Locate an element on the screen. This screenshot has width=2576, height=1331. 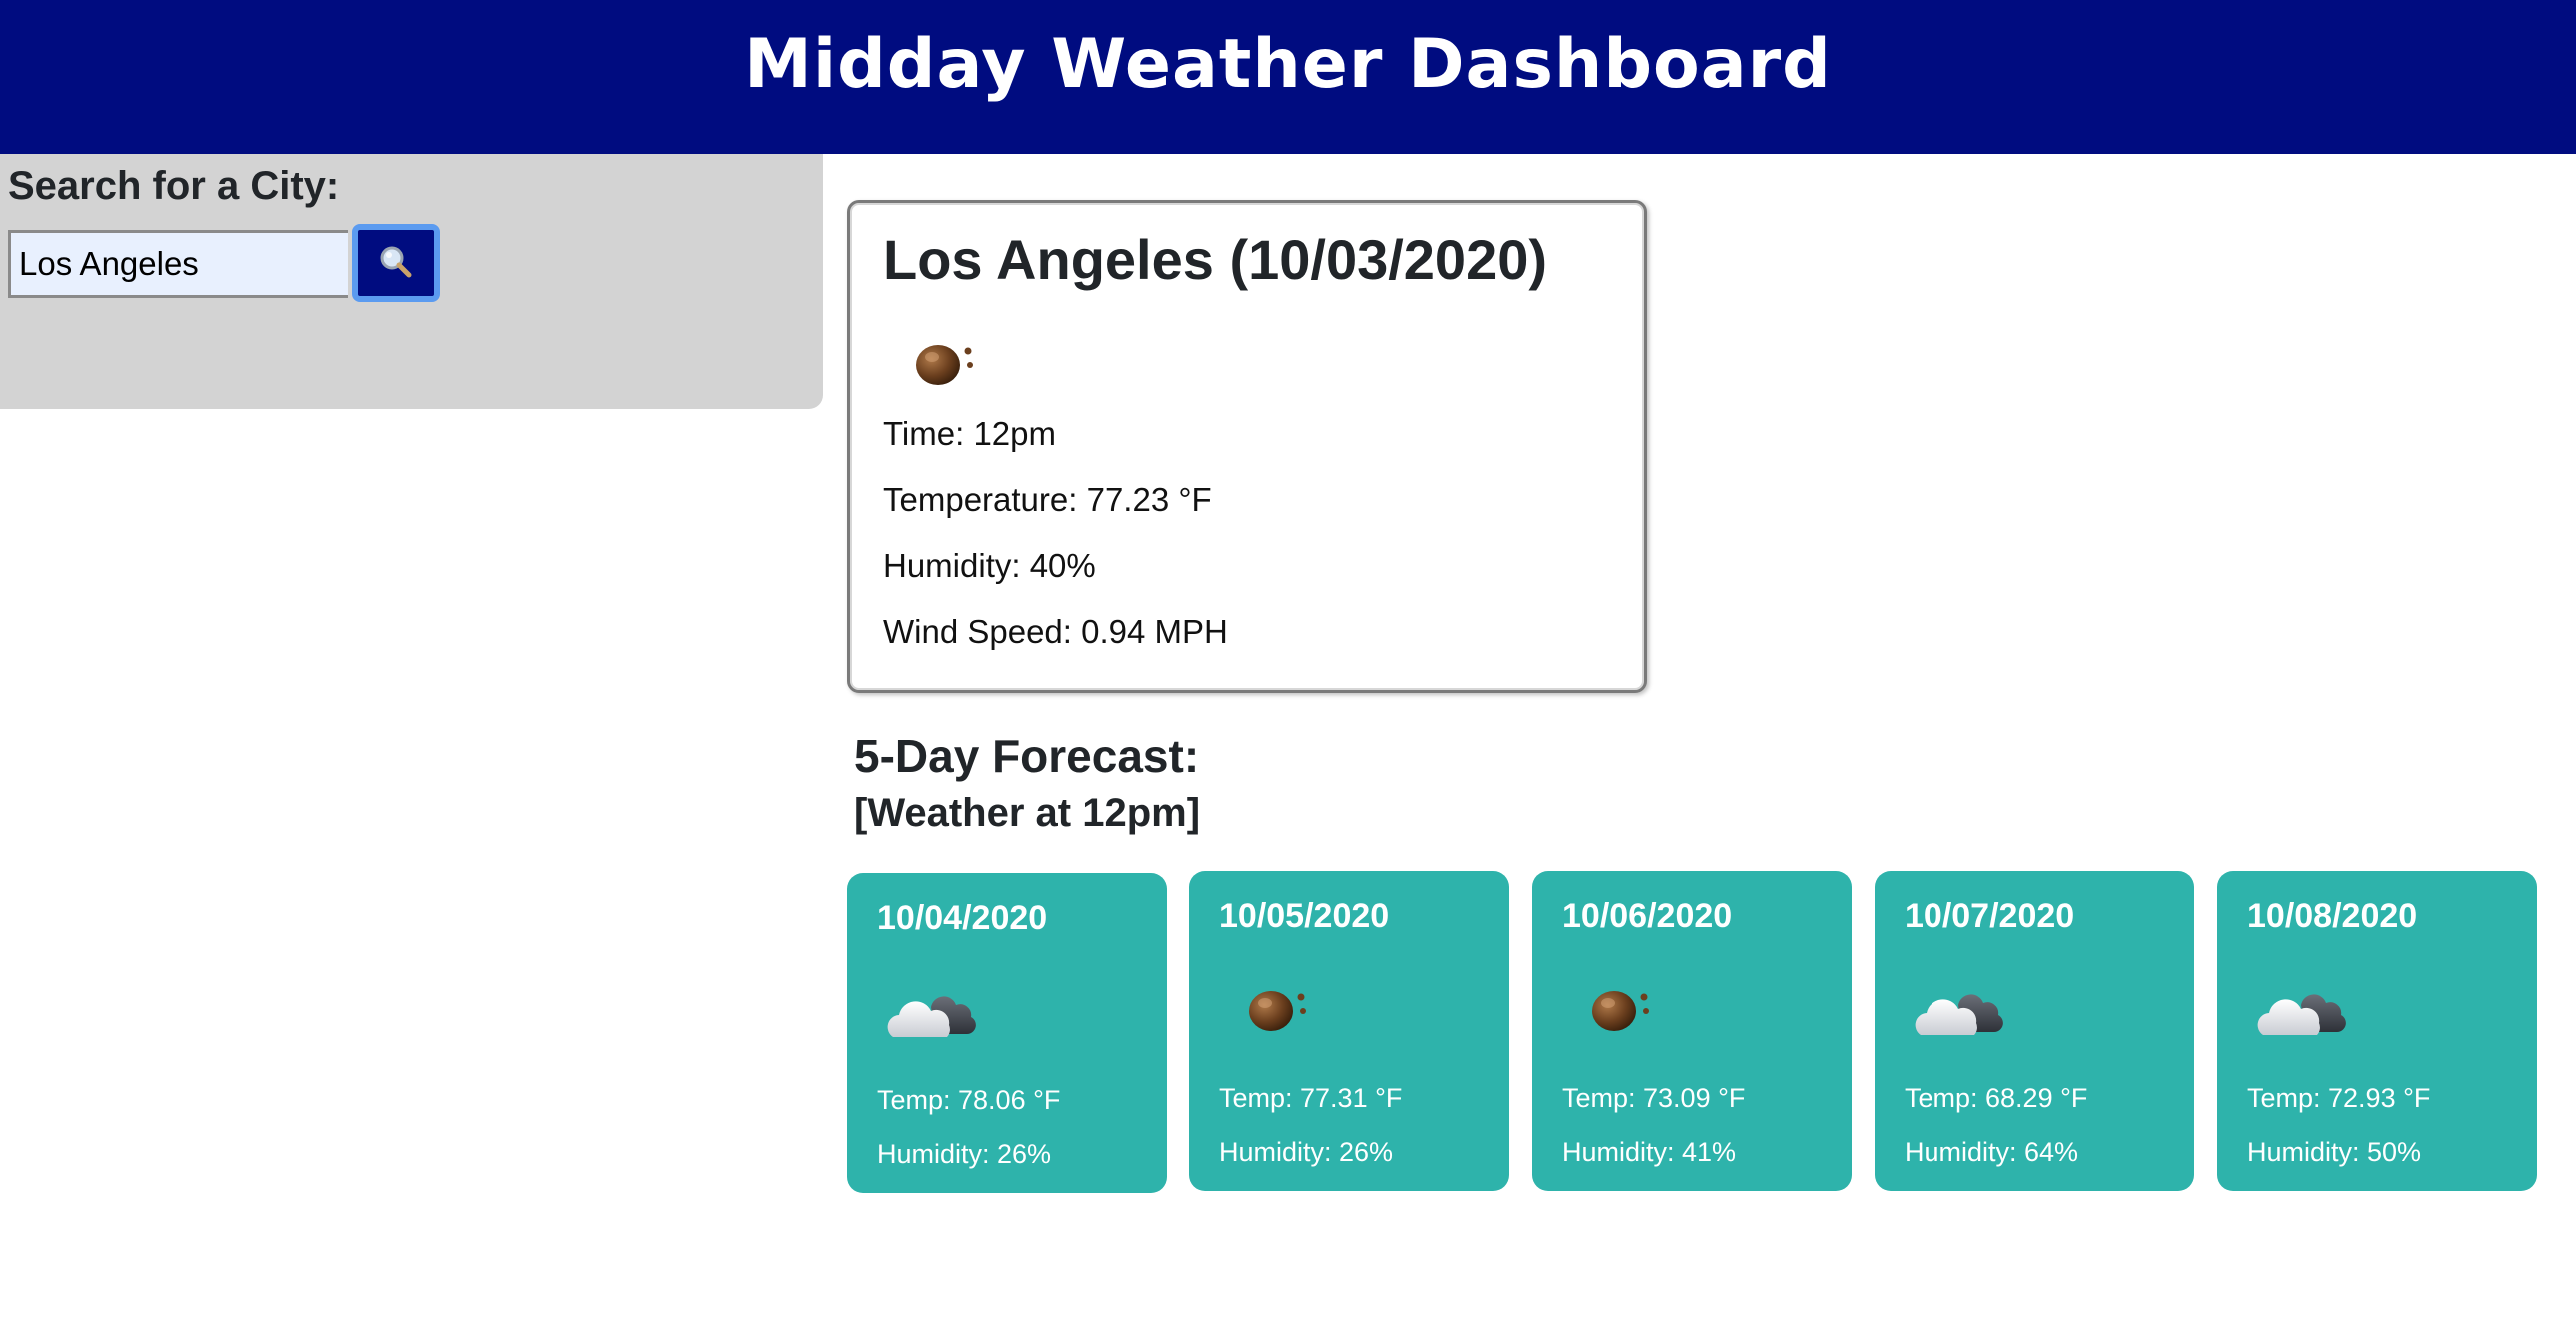
forecast-date: 10/06/2020 is located at coordinates (1647, 916).